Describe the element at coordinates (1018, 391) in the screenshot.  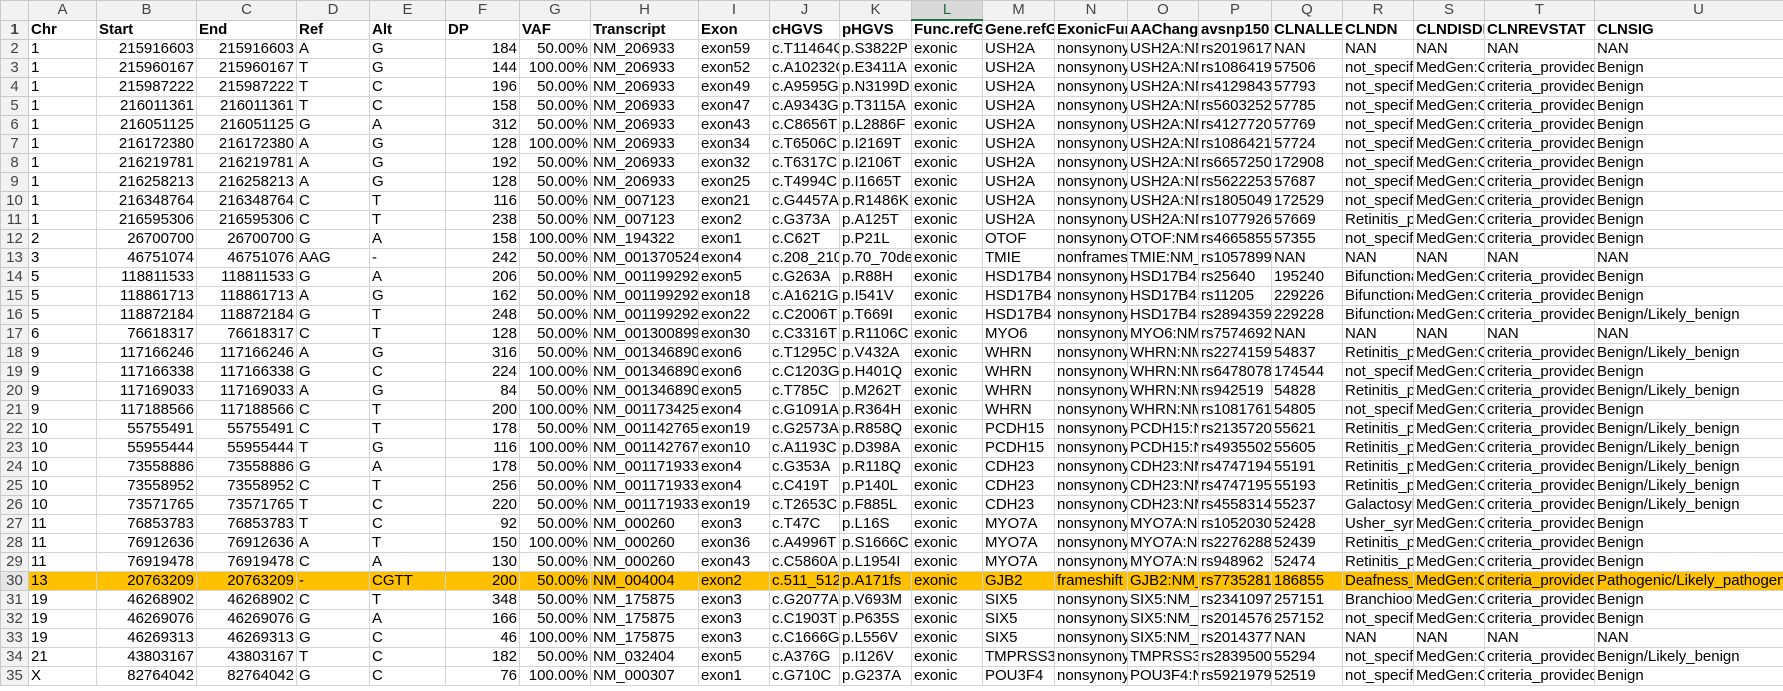
I see `cell: WHRN` at that location.